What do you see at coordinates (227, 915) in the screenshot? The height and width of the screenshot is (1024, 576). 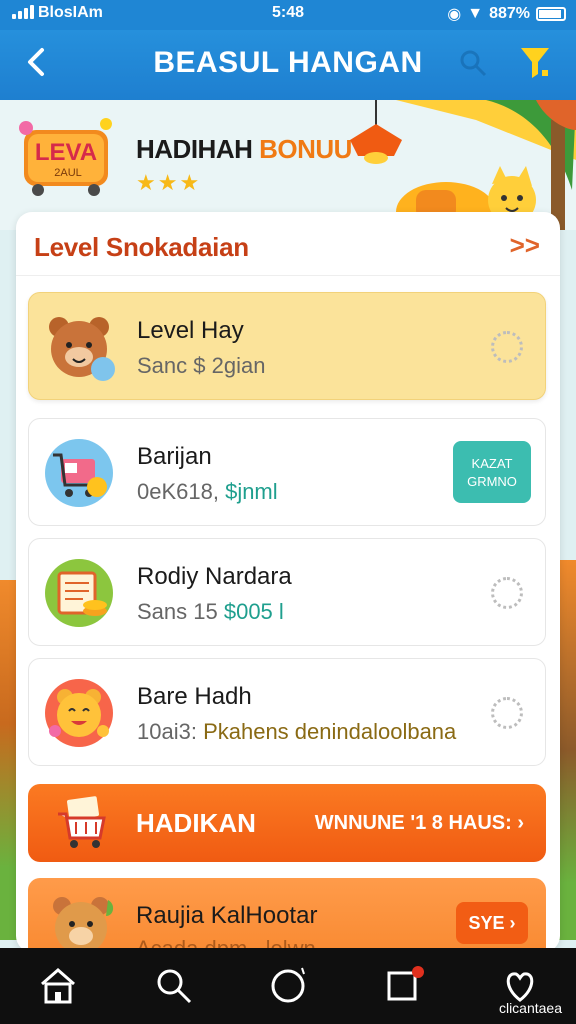 I see `promo-title: Raujia KalHootar` at bounding box center [227, 915].